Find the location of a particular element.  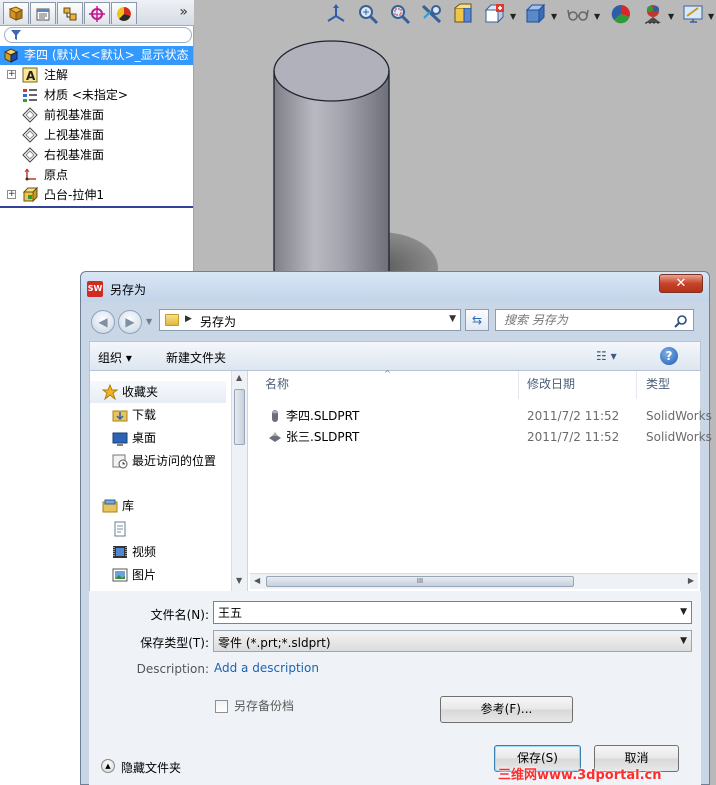

zoom-area-button is located at coordinates (400, 14).